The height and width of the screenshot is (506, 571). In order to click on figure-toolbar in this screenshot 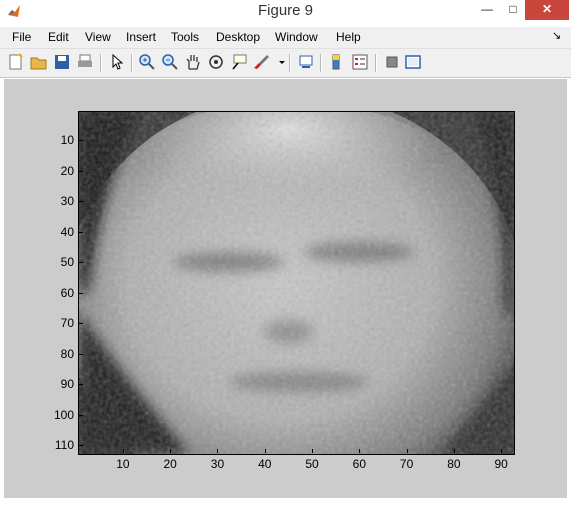, I will do `click(285, 63)`.